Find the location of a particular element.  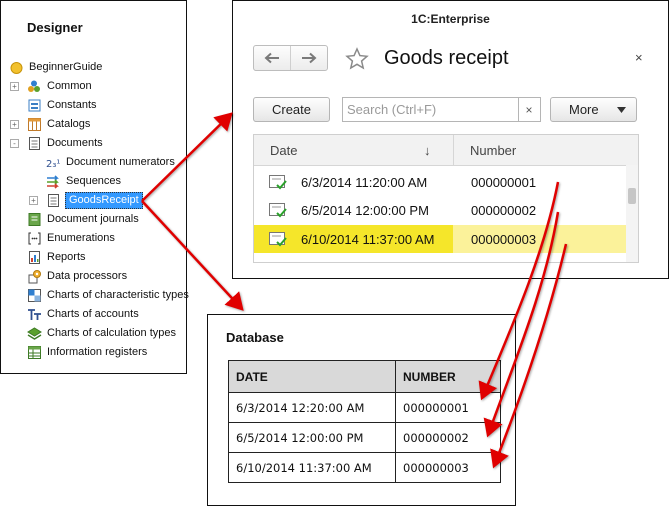

tree-item-reports: Reports is located at coordinates (56, 257).